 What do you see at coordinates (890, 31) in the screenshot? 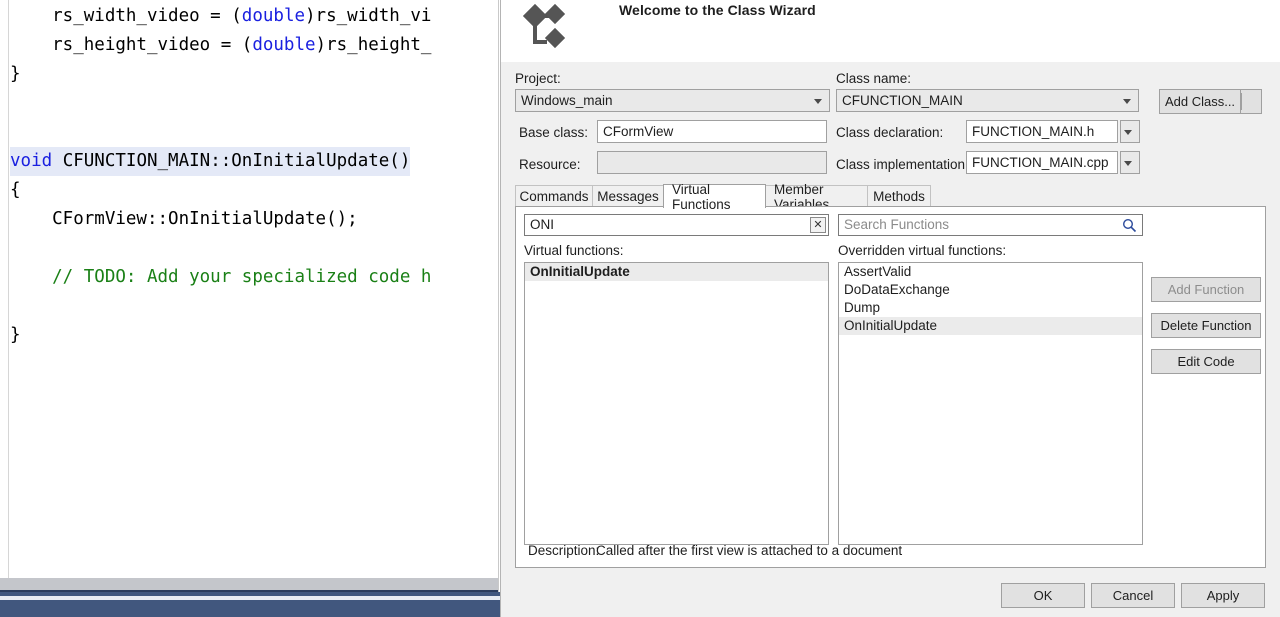
I see `dialog-header: Welcome to the Class Wizard` at bounding box center [890, 31].